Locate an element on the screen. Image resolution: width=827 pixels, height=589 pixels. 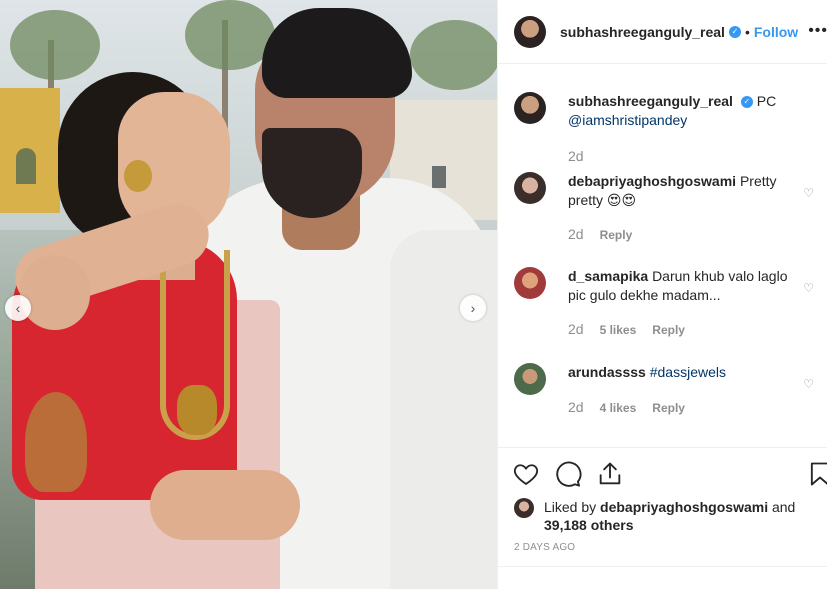
comment-meta: 2d 5 likes Reply is located at coordinates (626, 329).